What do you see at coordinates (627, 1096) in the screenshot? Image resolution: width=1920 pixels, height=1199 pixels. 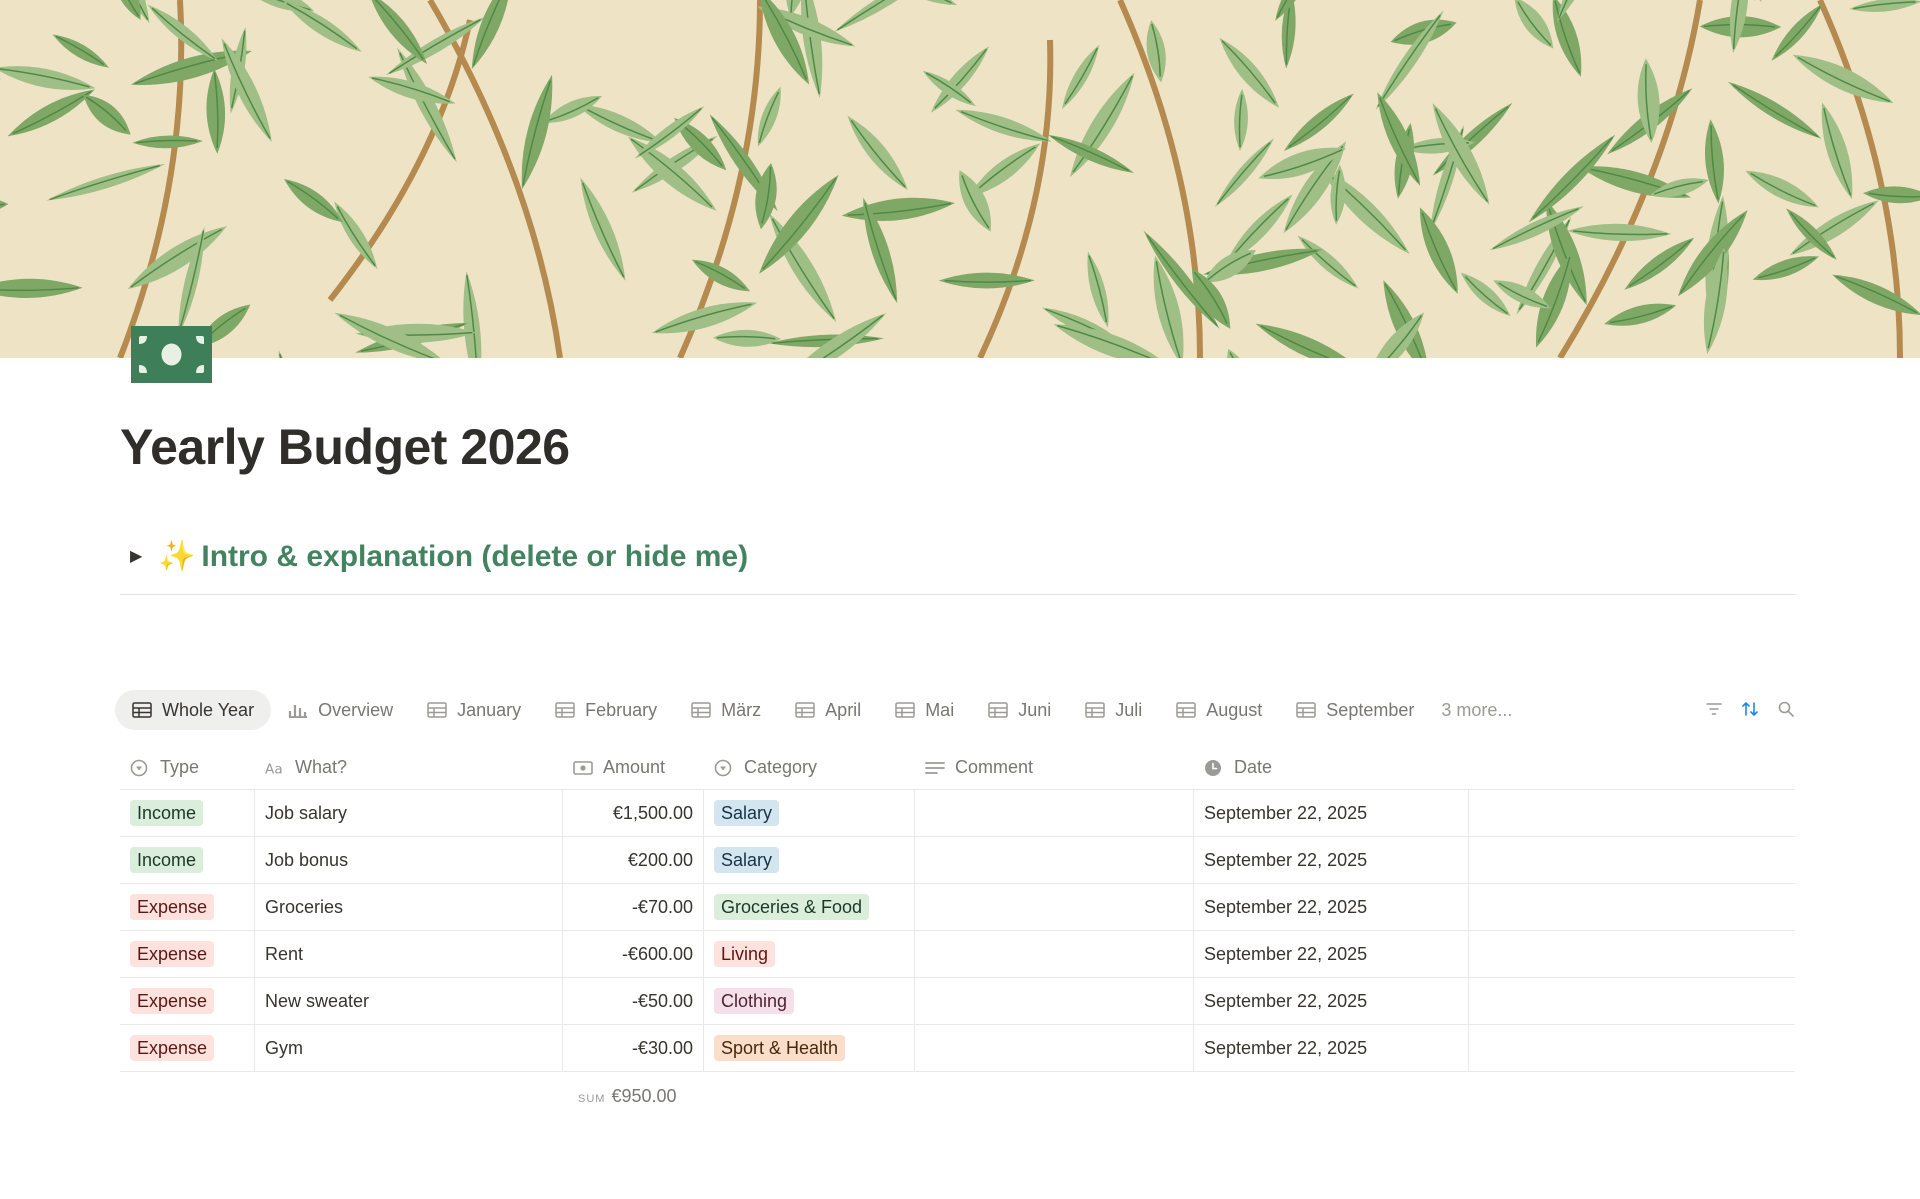 I see `amount-sum: SUM €950.00` at bounding box center [627, 1096].